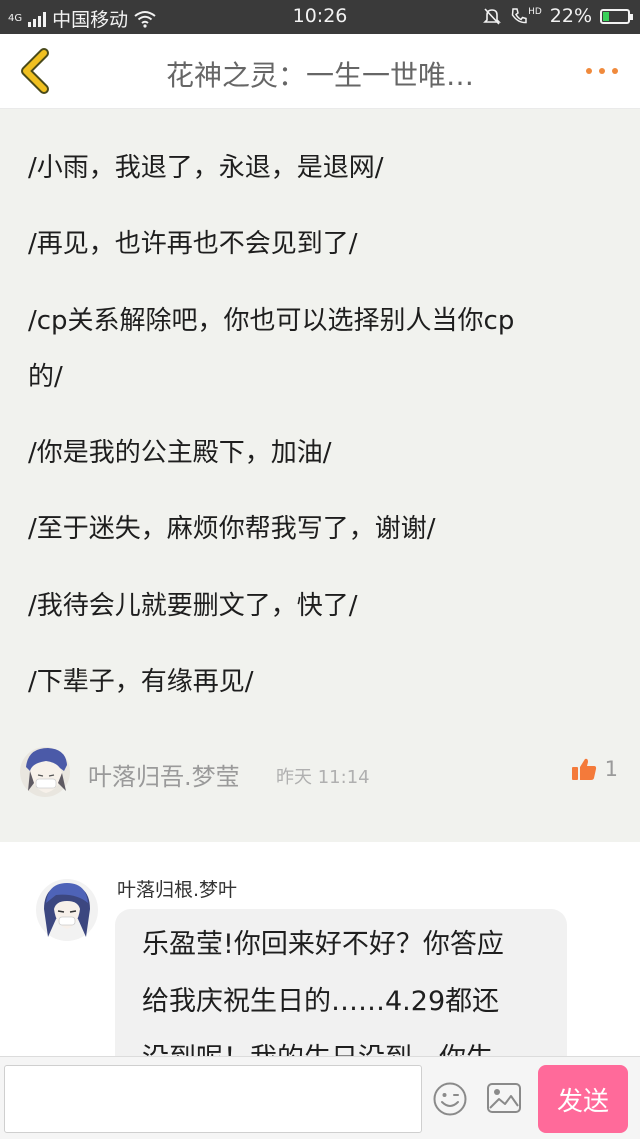  Describe the element at coordinates (583, 1099) in the screenshot. I see `send-button: 发送` at that location.